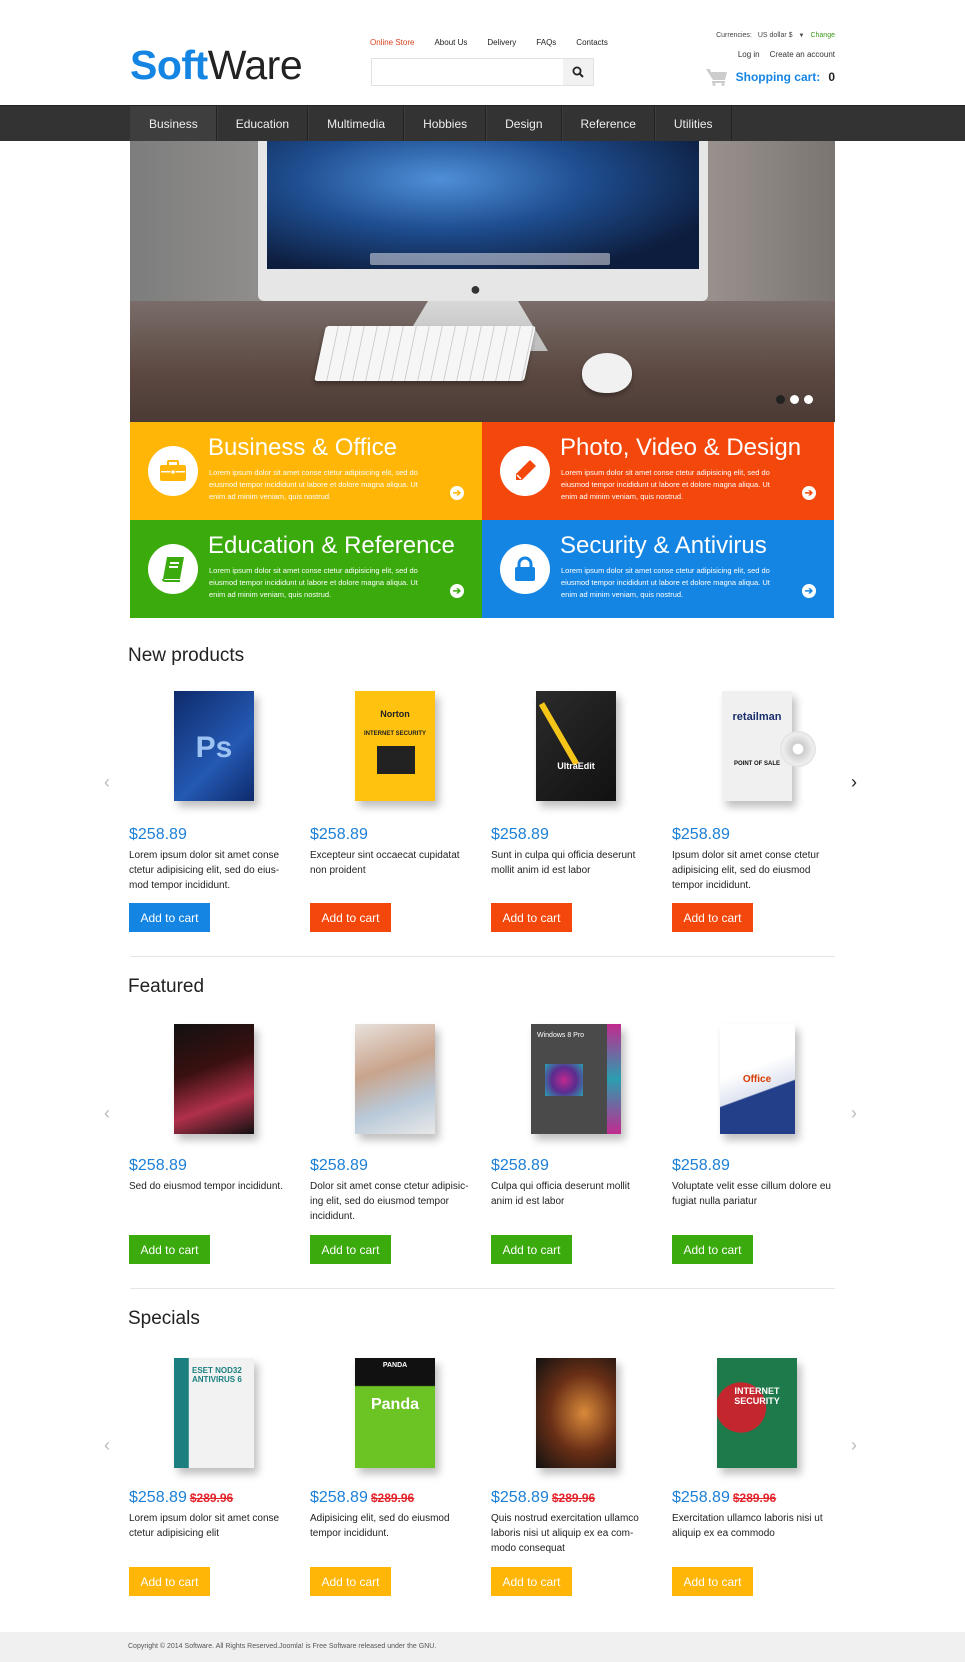 This screenshot has height=1662, width=965. I want to click on logo-bold-text: Soft, so click(169, 65).